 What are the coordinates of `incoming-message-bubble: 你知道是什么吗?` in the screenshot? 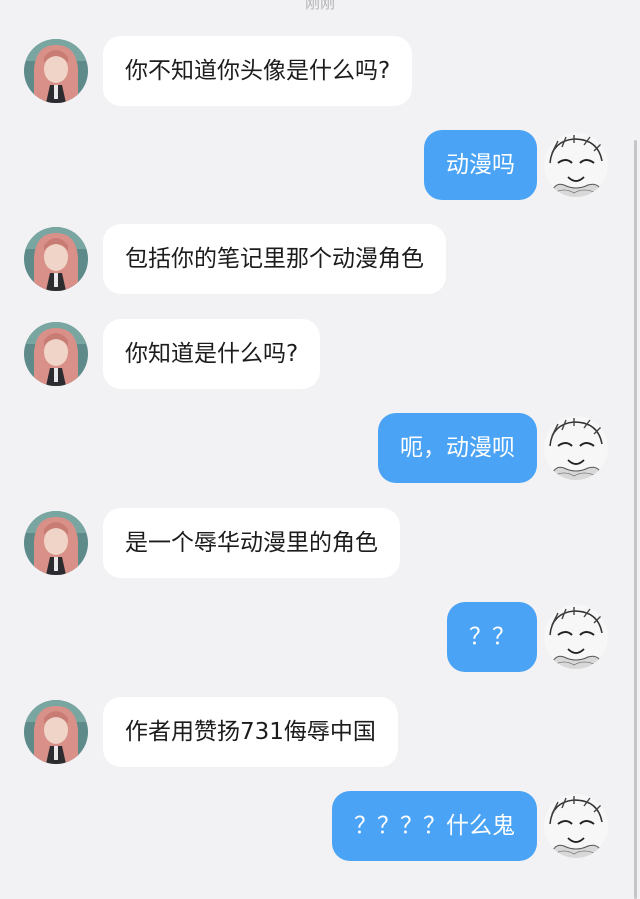 It's located at (212, 354).